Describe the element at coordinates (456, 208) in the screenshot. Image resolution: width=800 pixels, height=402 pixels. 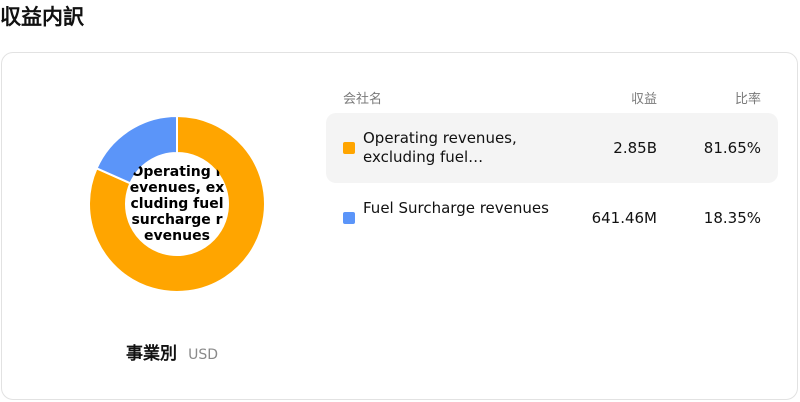
I see `row-name: Fuel Surcharge revenues` at that location.